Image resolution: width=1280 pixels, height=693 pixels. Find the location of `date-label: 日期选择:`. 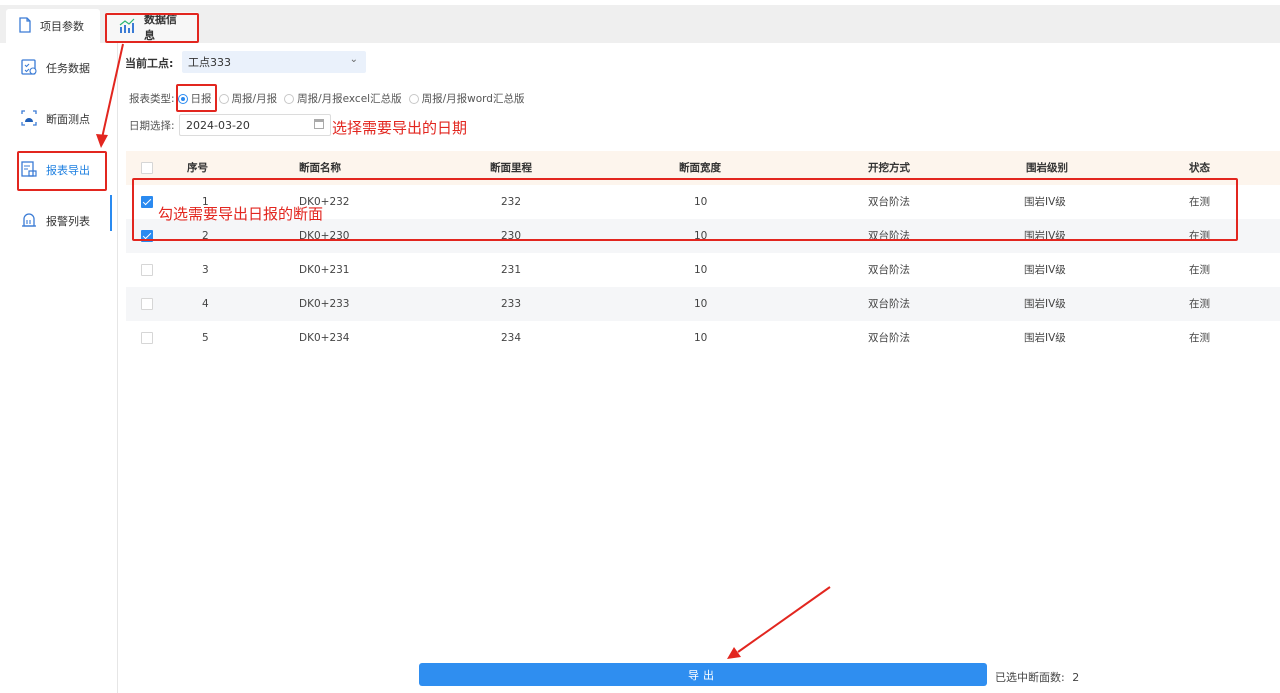

date-label: 日期选择: is located at coordinates (152, 126).